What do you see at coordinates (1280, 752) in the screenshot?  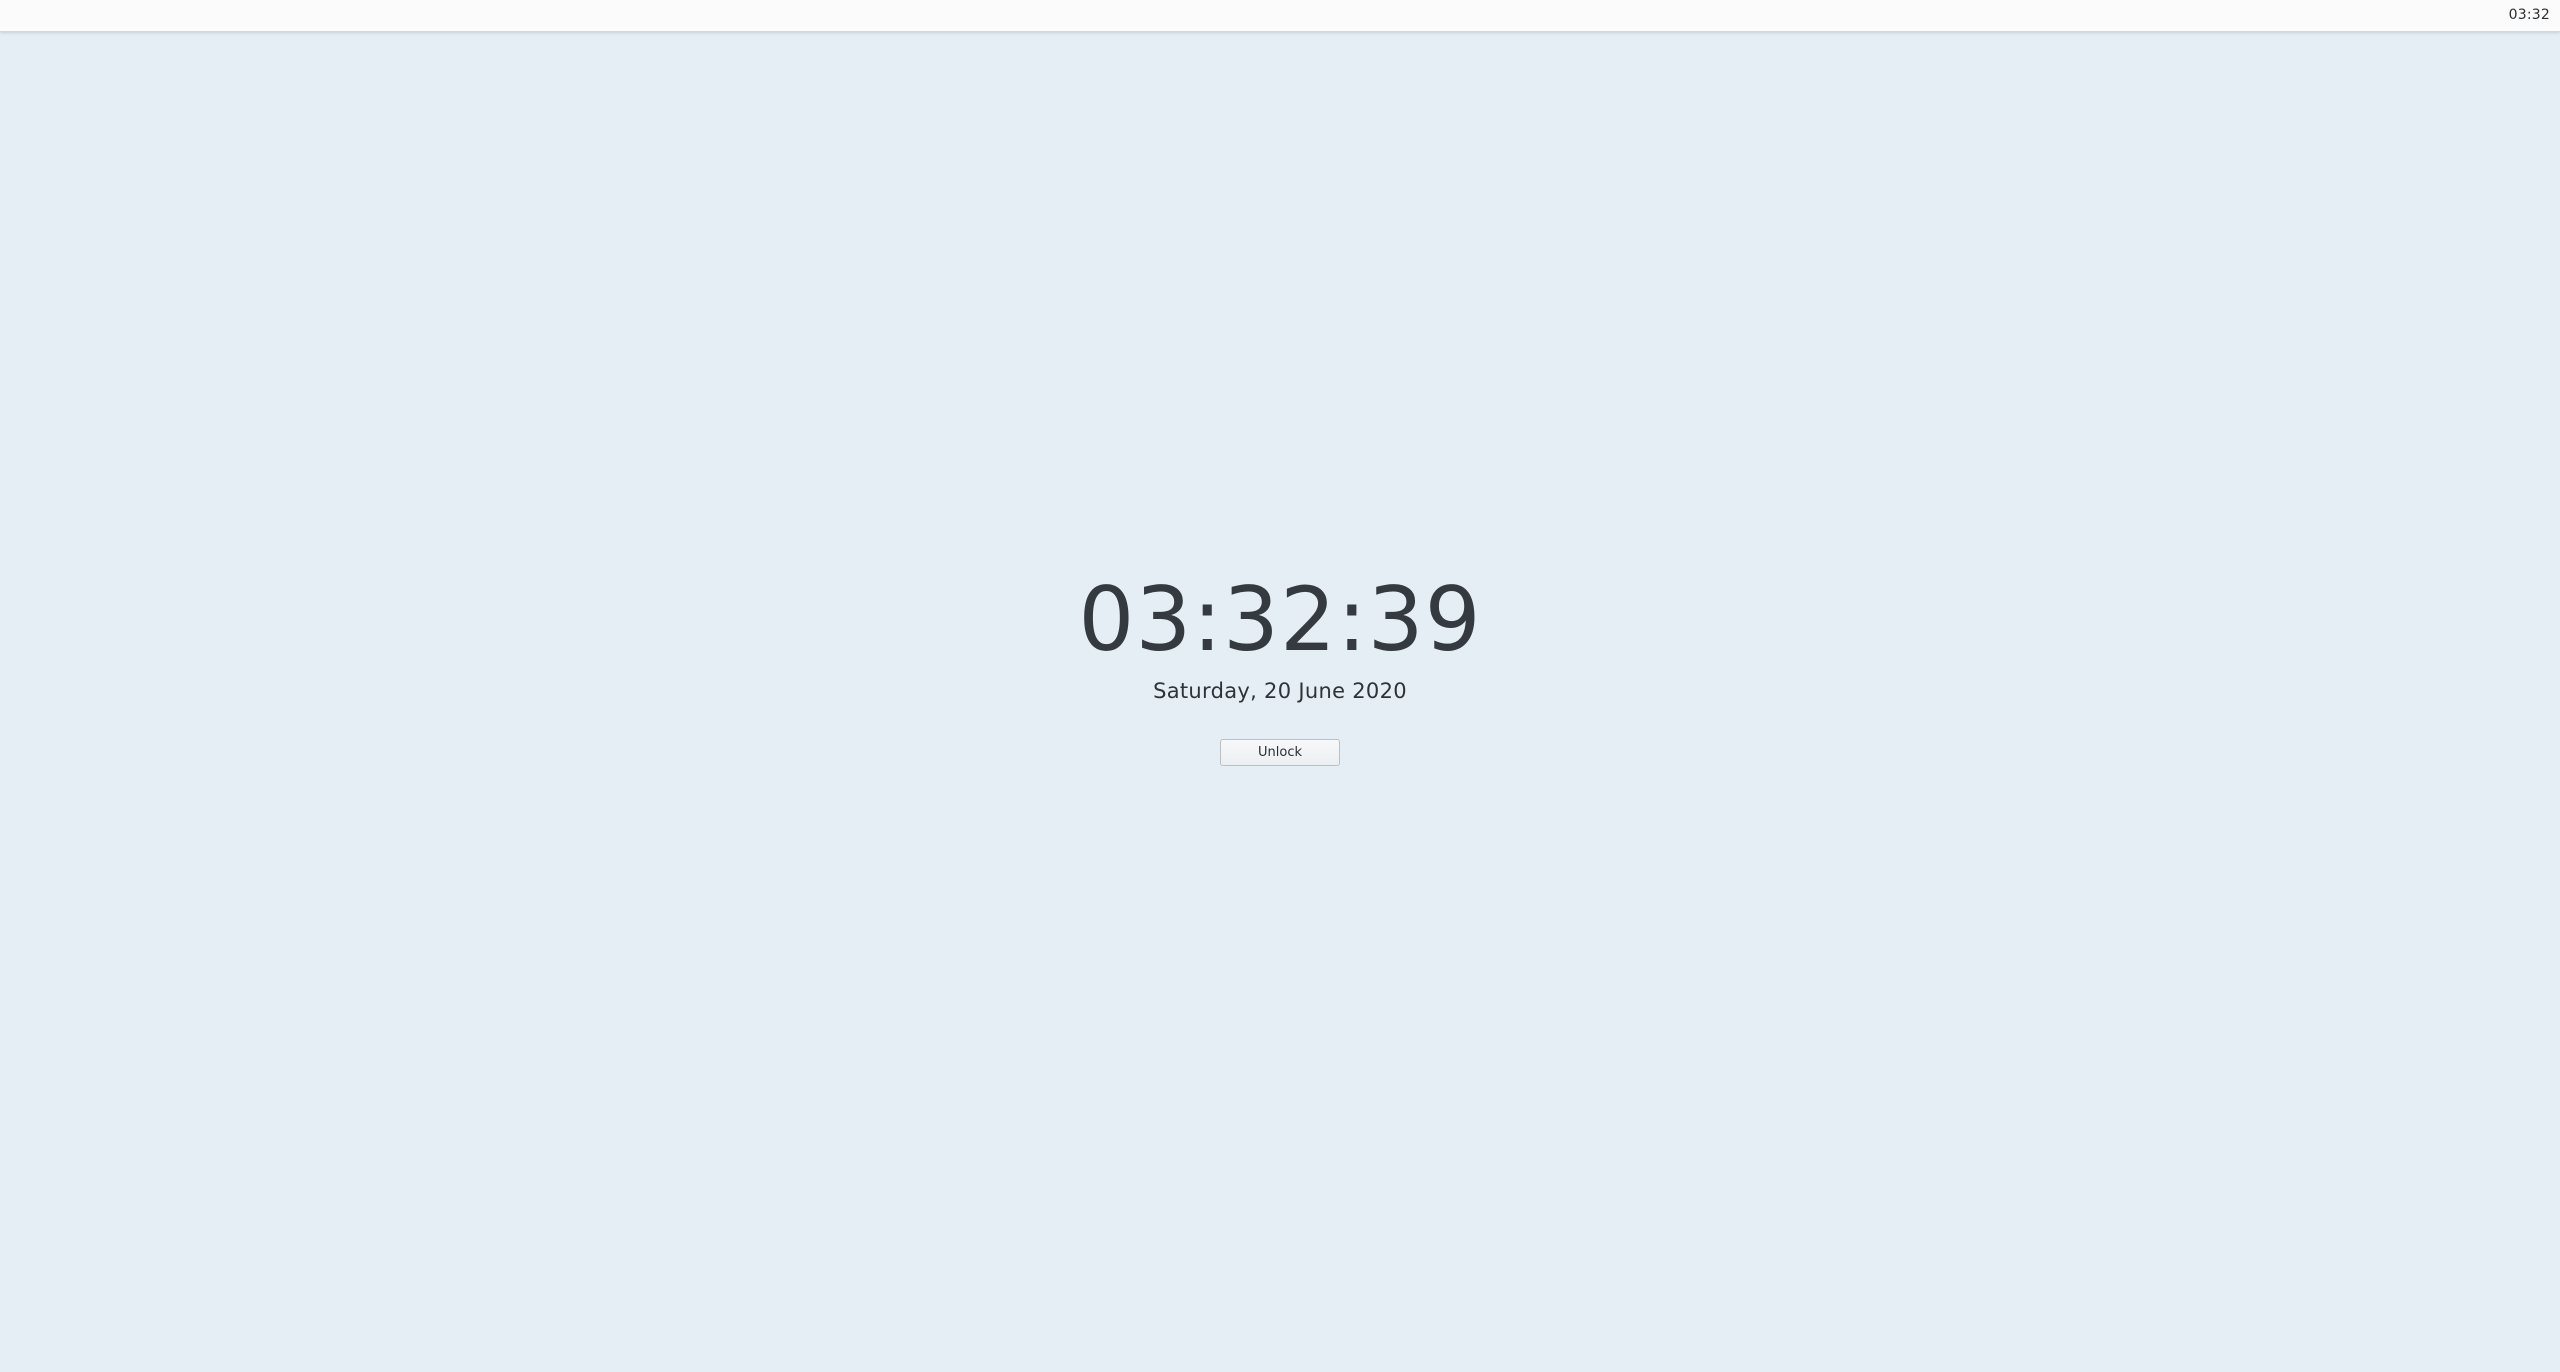 I see `unlock-button: Unlock` at bounding box center [1280, 752].